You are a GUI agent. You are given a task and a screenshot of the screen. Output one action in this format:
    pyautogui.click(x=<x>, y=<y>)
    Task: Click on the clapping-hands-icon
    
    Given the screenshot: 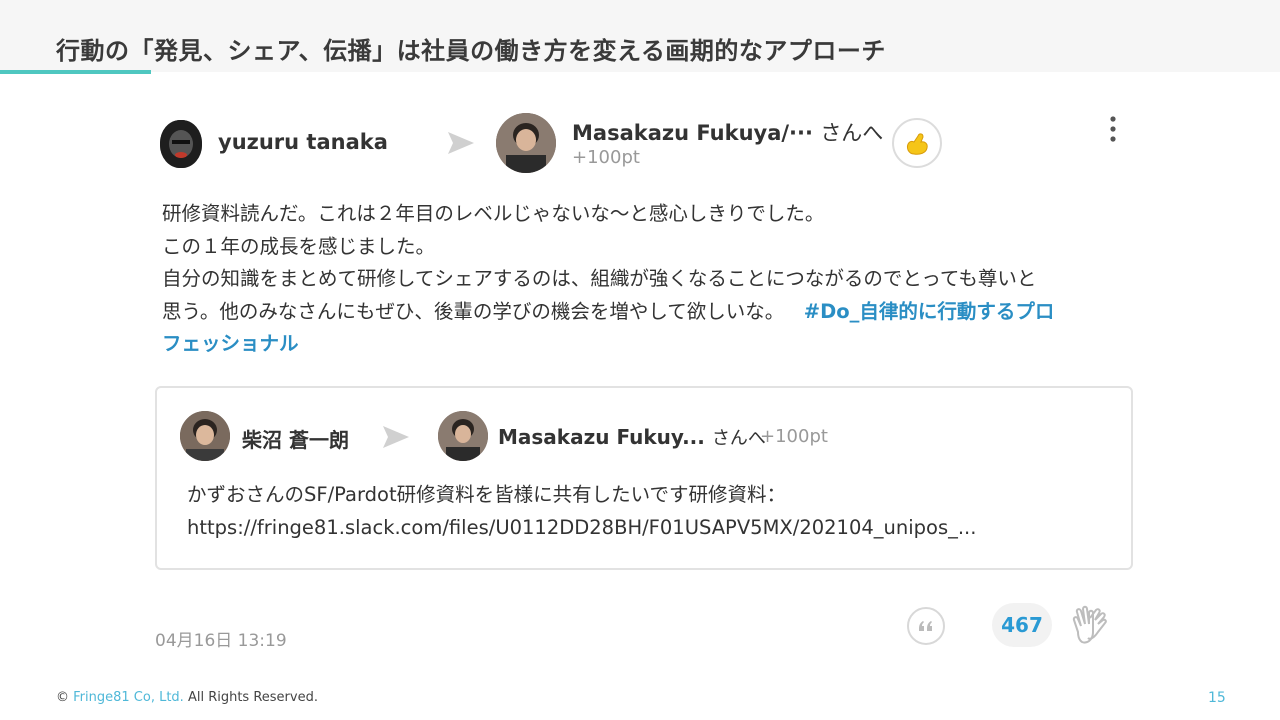 What is the action you would take?
    pyautogui.click(x=1090, y=625)
    